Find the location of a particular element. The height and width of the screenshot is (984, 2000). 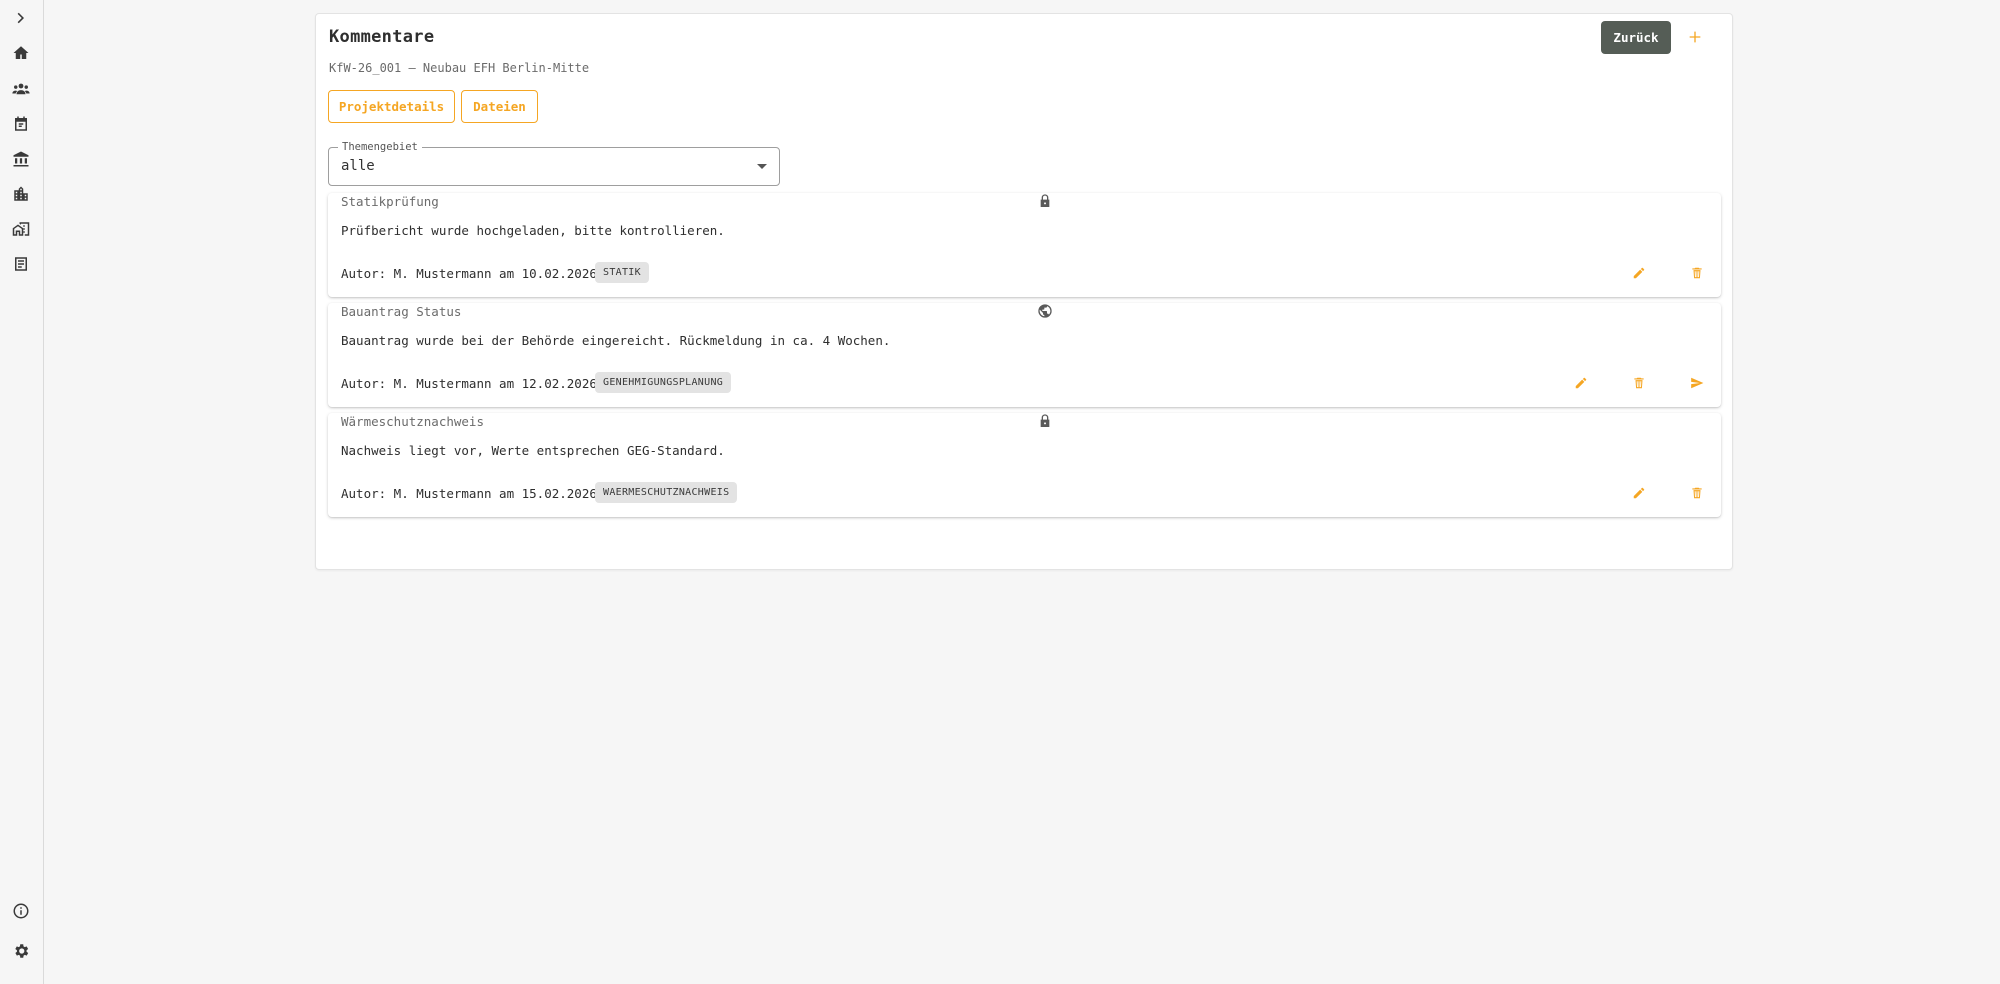

comments-icon is located at coordinates (21, 264).